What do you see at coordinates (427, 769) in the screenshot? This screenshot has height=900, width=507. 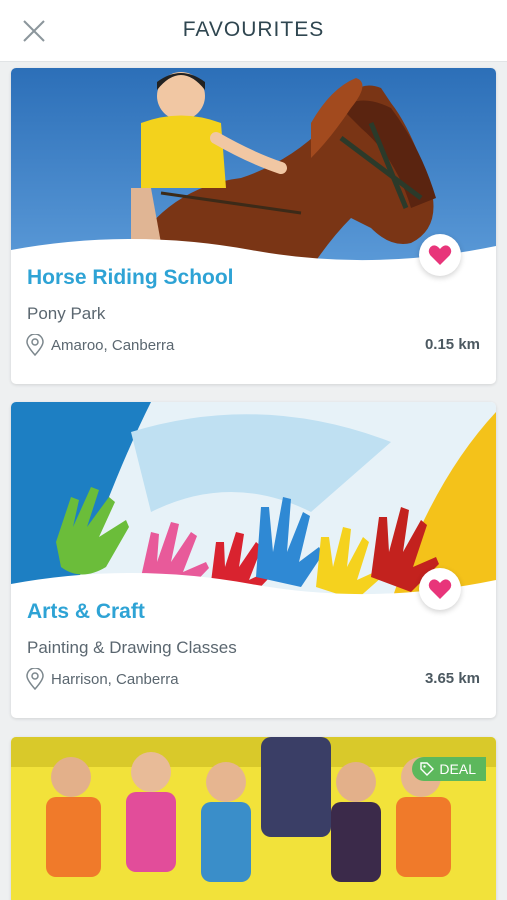 I see `tag-icon` at bounding box center [427, 769].